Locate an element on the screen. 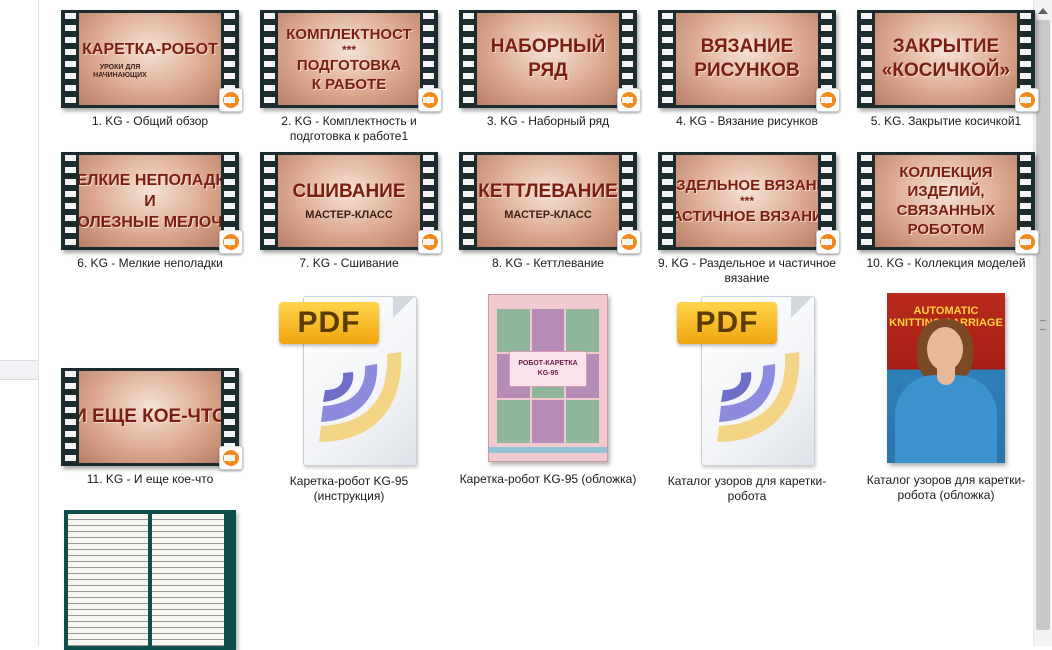 The image size is (1052, 650). file-name: 10. KG - Коллекция моделей is located at coordinates (946, 263).